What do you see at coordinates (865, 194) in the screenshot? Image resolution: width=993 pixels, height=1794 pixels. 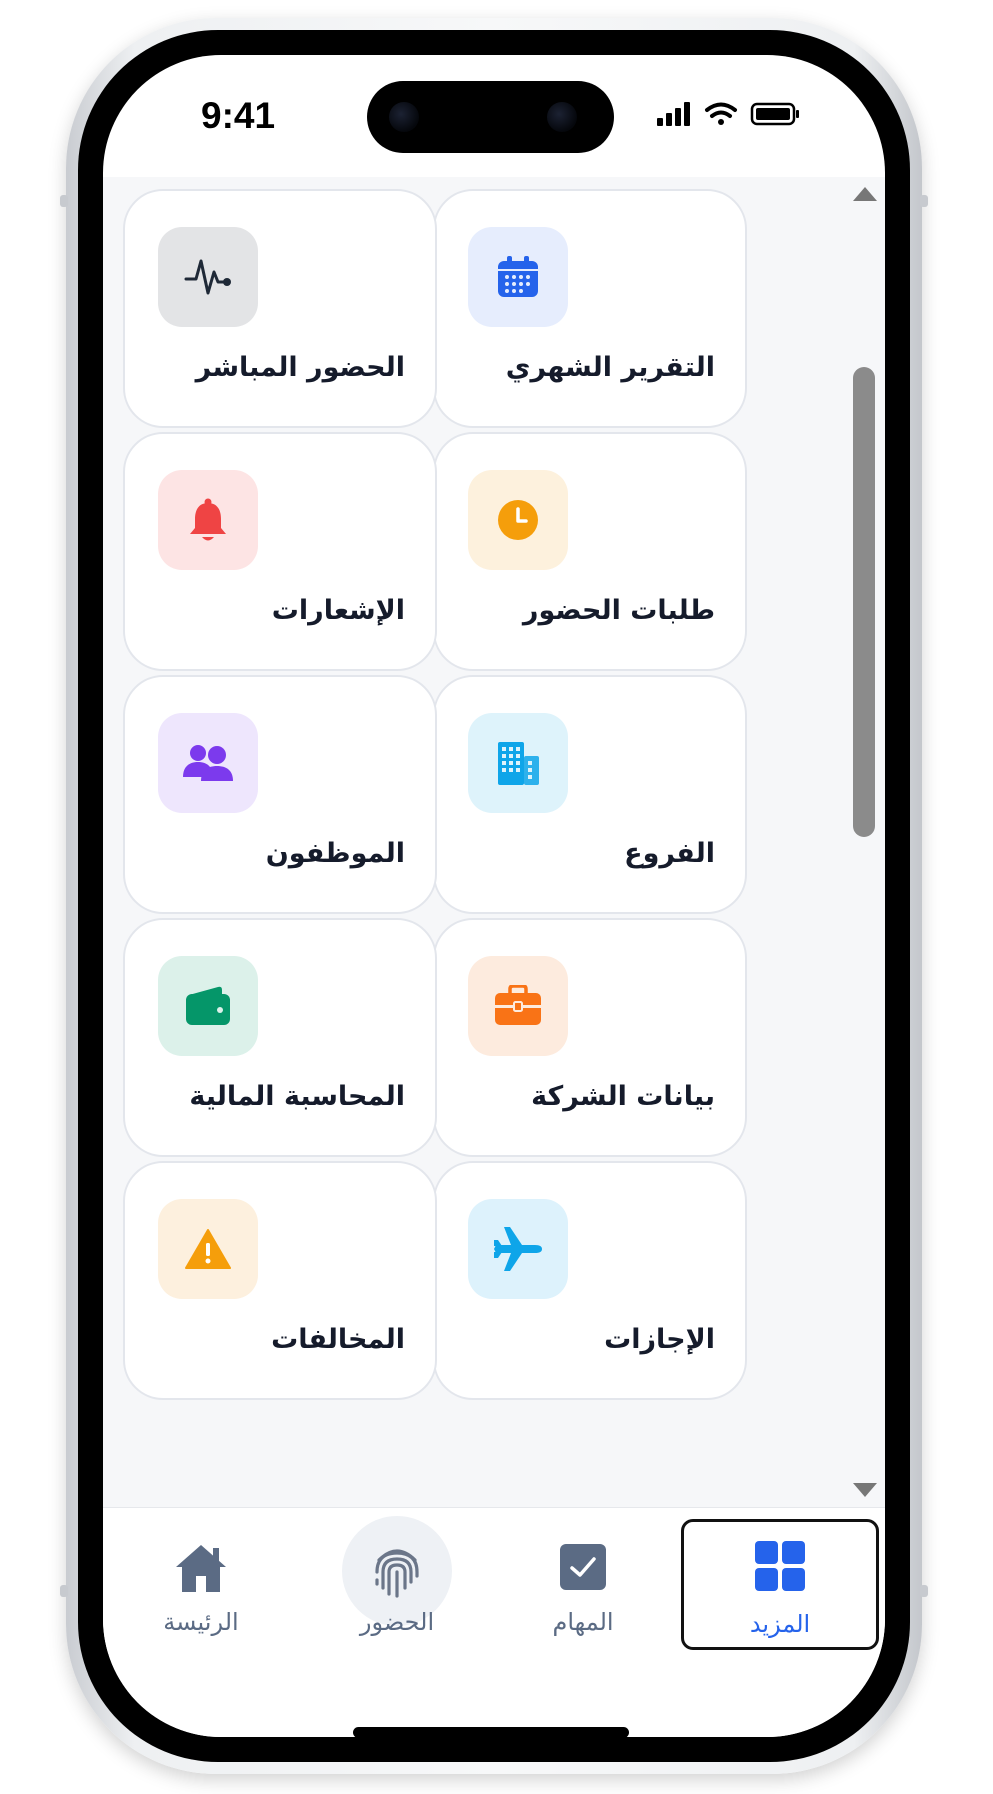 I see `scroll-up-arrow-icon` at bounding box center [865, 194].